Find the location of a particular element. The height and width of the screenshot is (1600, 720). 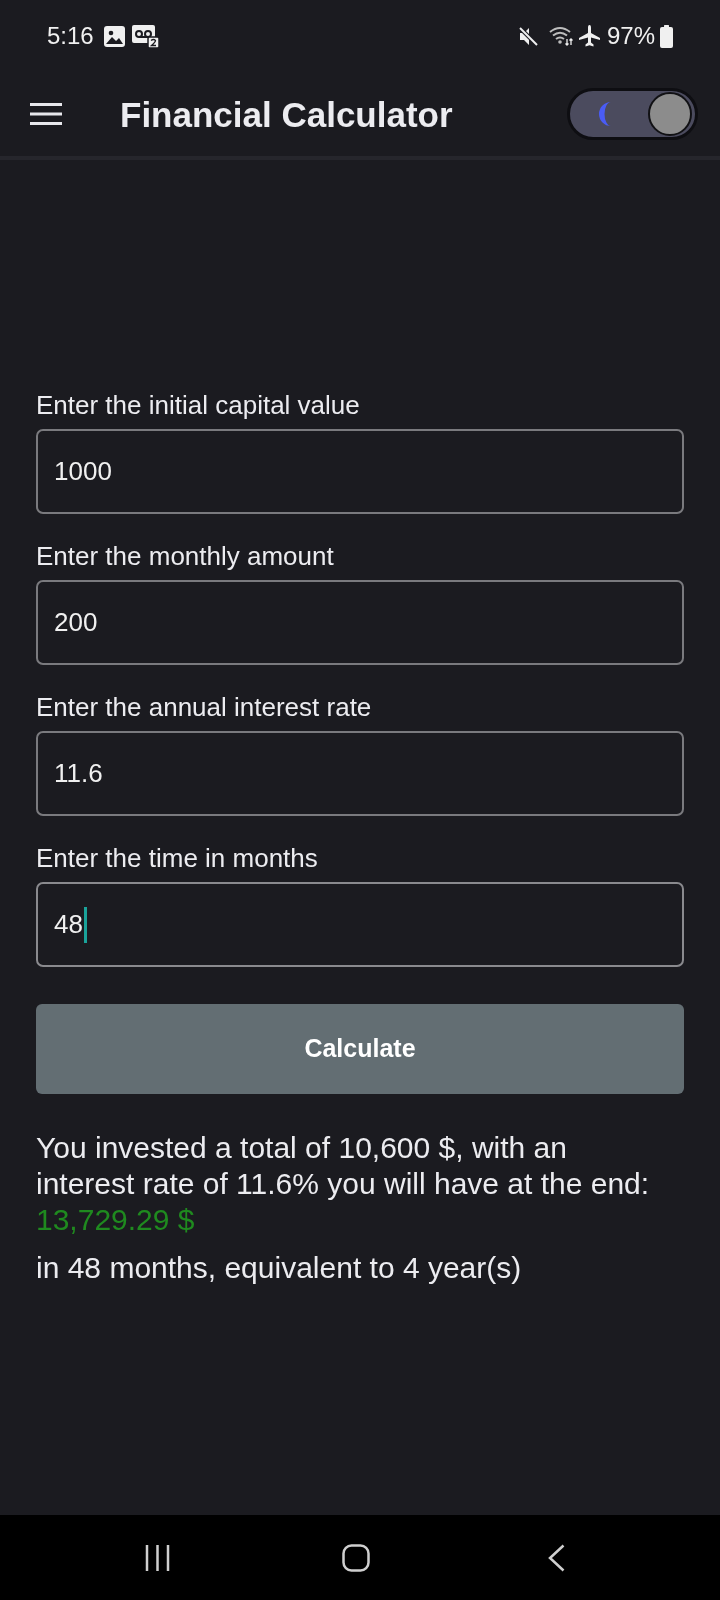

recents-icon is located at coordinates (157, 1557).